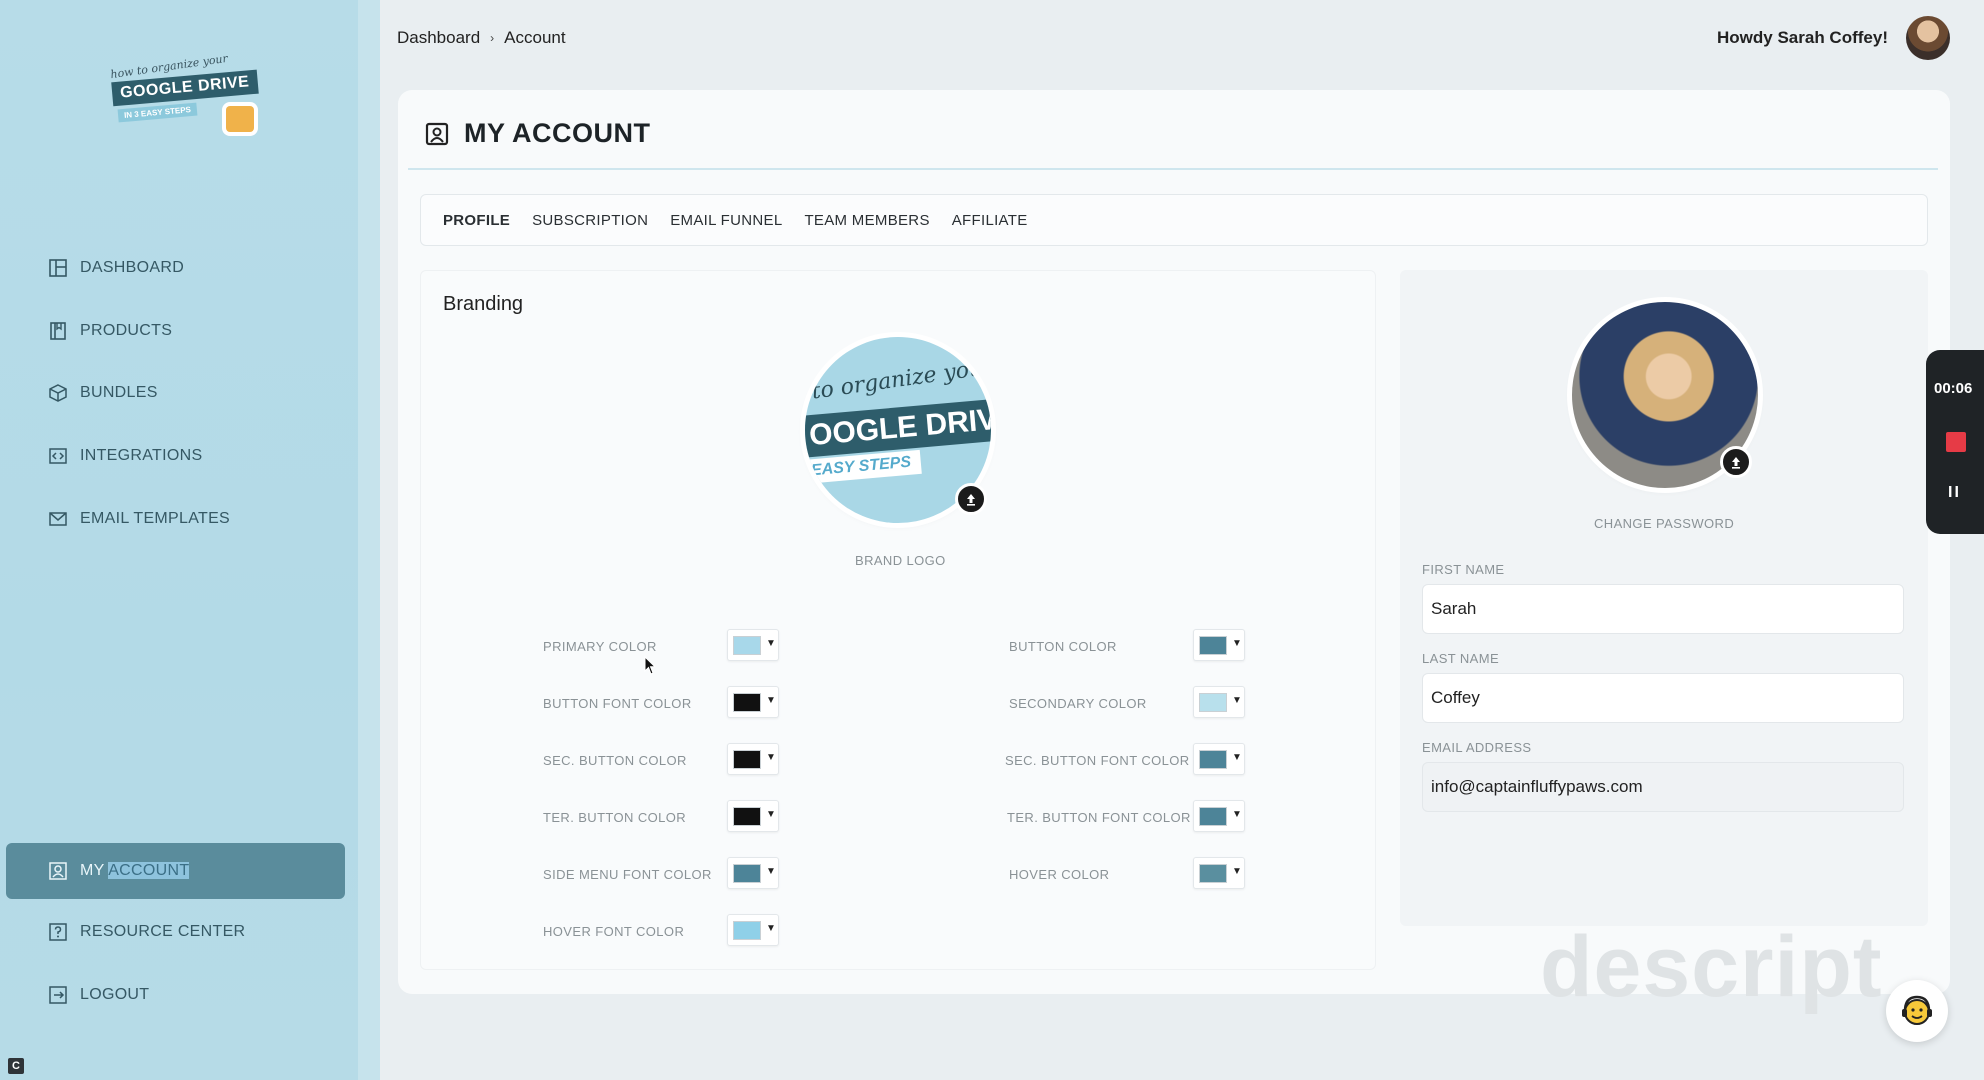 This screenshot has height=1080, width=1984. What do you see at coordinates (58, 519) in the screenshot?
I see `mail-icon` at bounding box center [58, 519].